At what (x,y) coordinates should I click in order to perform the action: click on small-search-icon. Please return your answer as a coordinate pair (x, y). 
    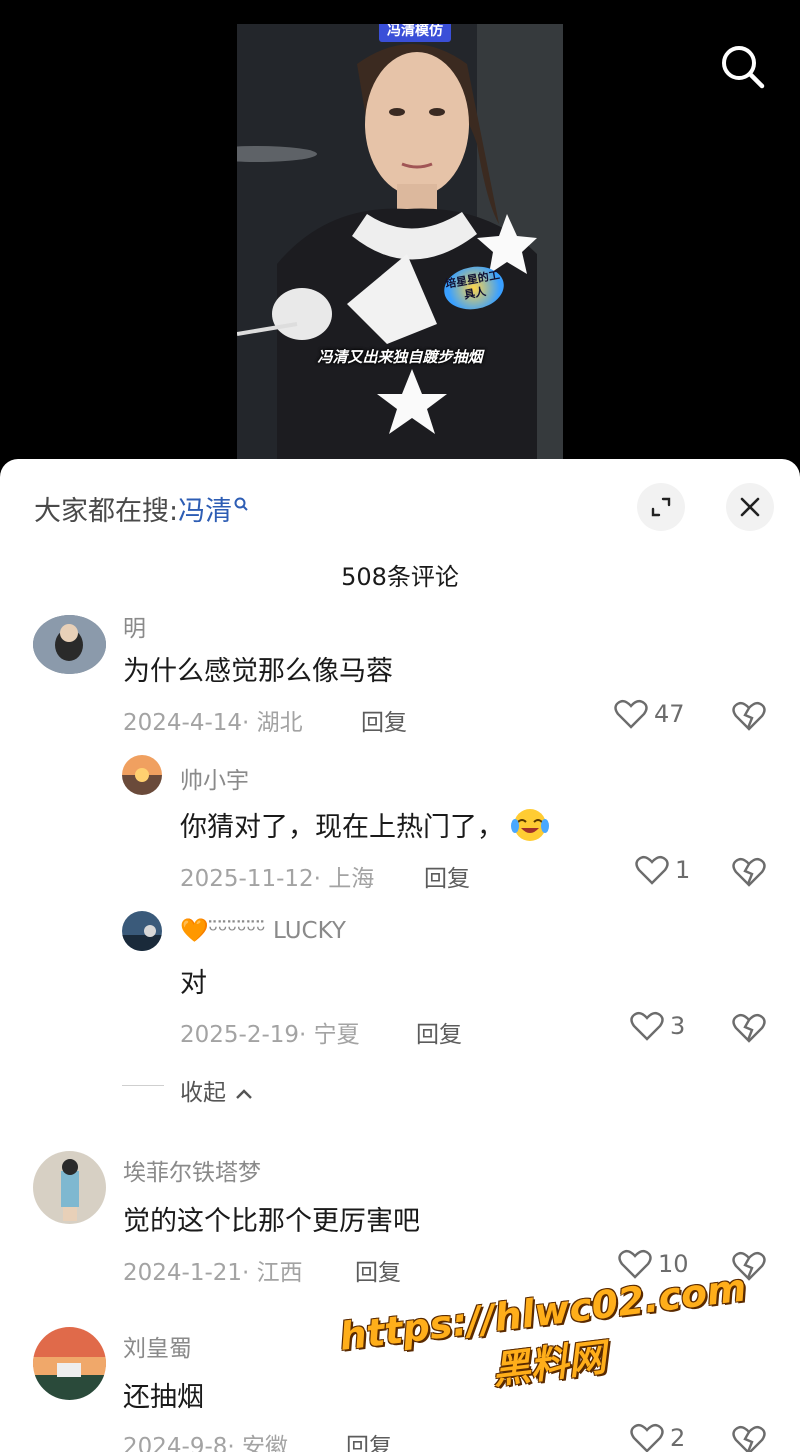
    Looking at the image, I should click on (241, 504).